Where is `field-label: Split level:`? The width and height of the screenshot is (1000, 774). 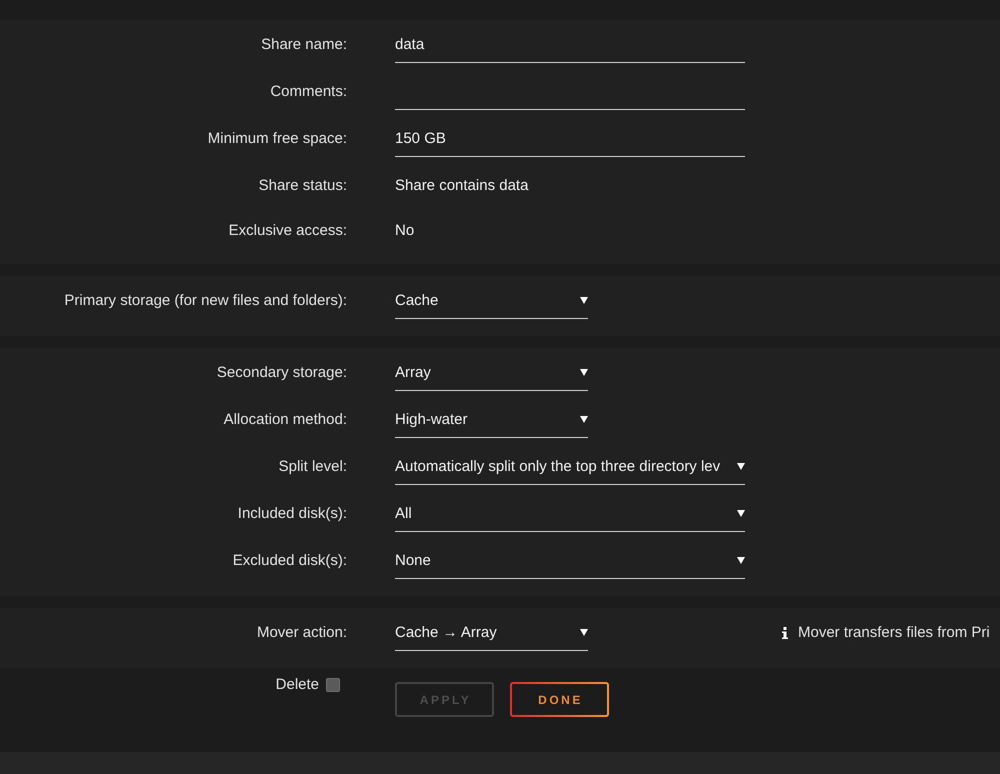 field-label: Split level: is located at coordinates (312, 467).